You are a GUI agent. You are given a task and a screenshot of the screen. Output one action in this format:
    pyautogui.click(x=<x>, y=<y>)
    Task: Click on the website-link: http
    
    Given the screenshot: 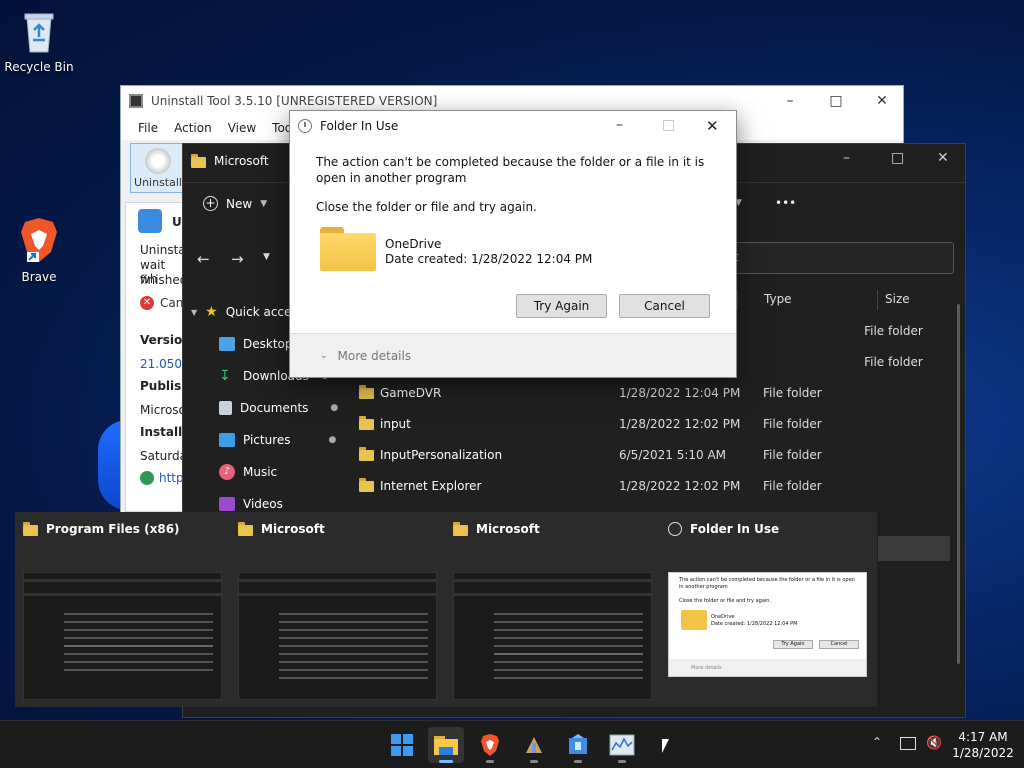 What is the action you would take?
    pyautogui.click(x=162, y=478)
    